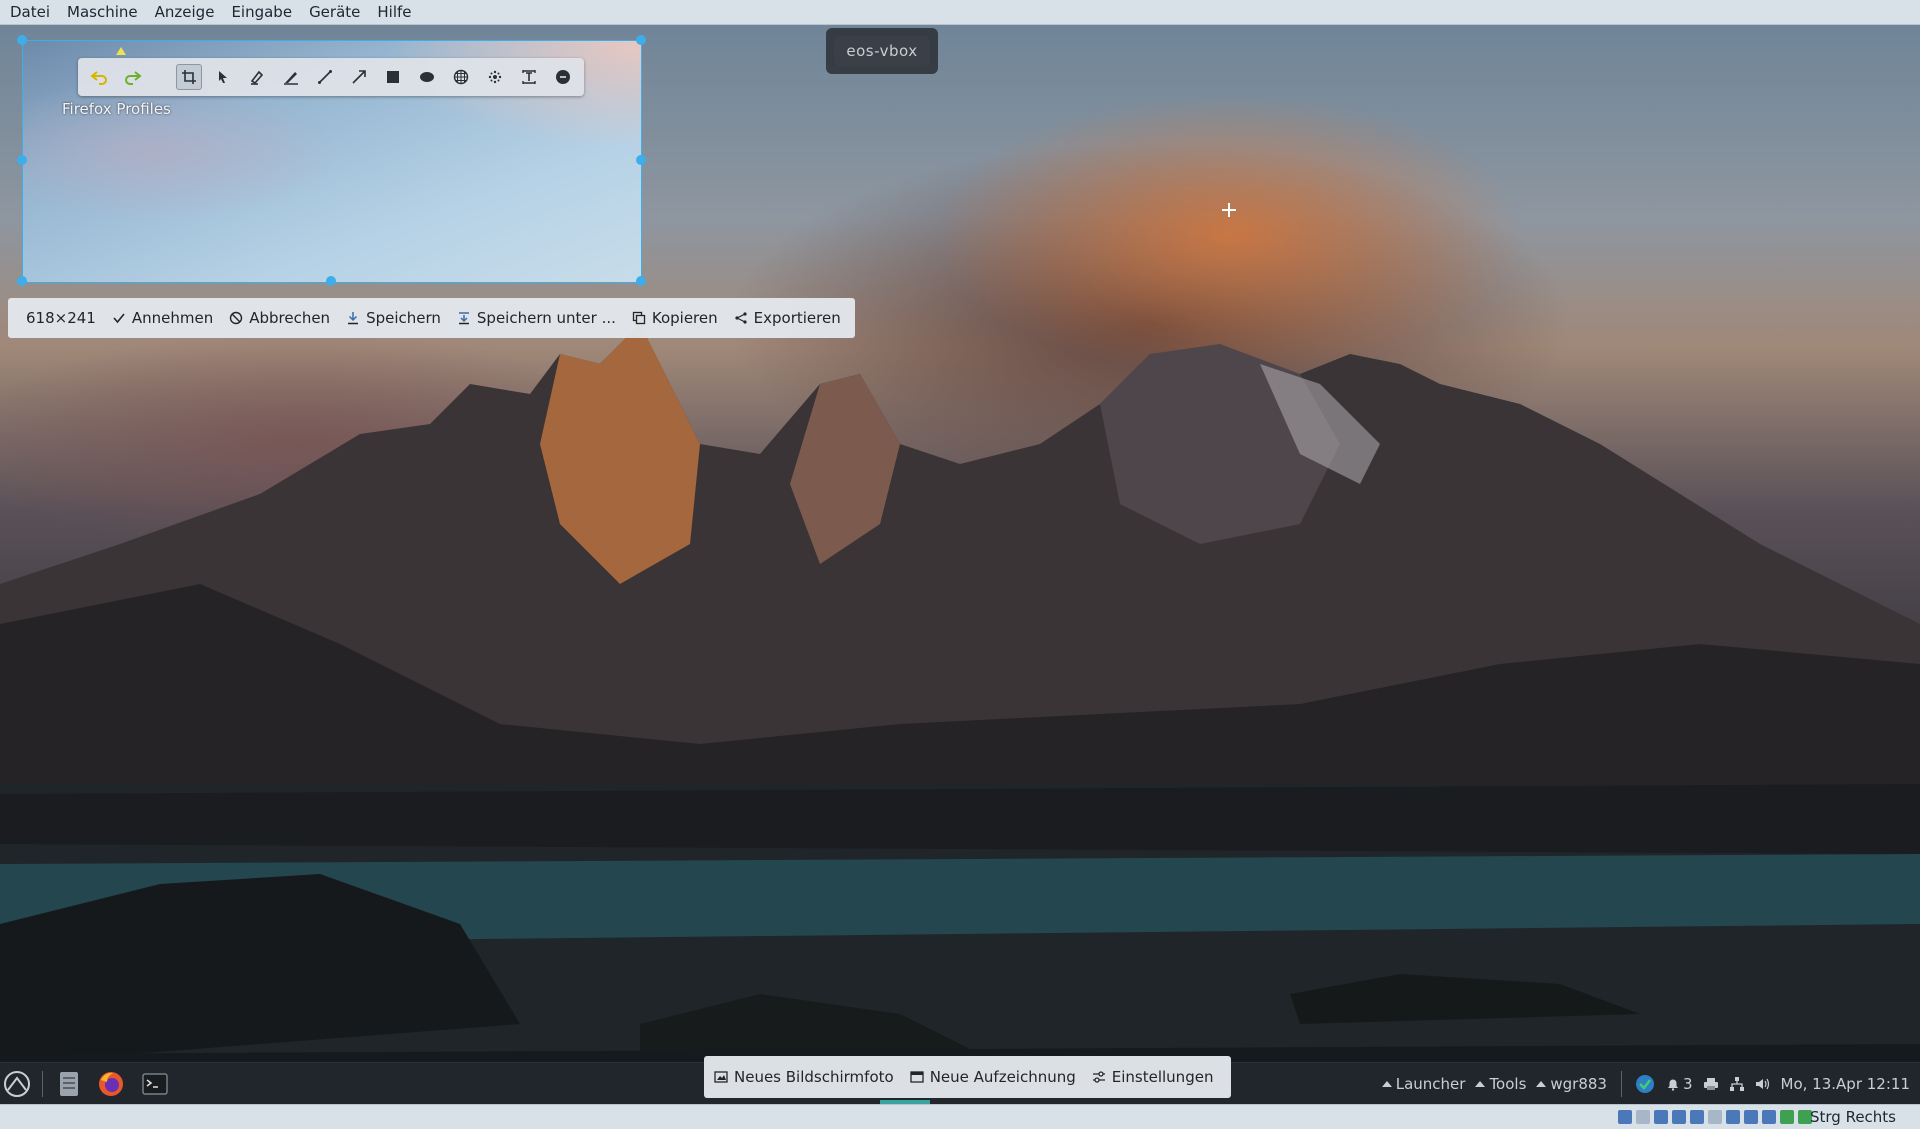 The height and width of the screenshot is (1129, 1920). I want to click on menu-geraete: Geräte, so click(333, 12).